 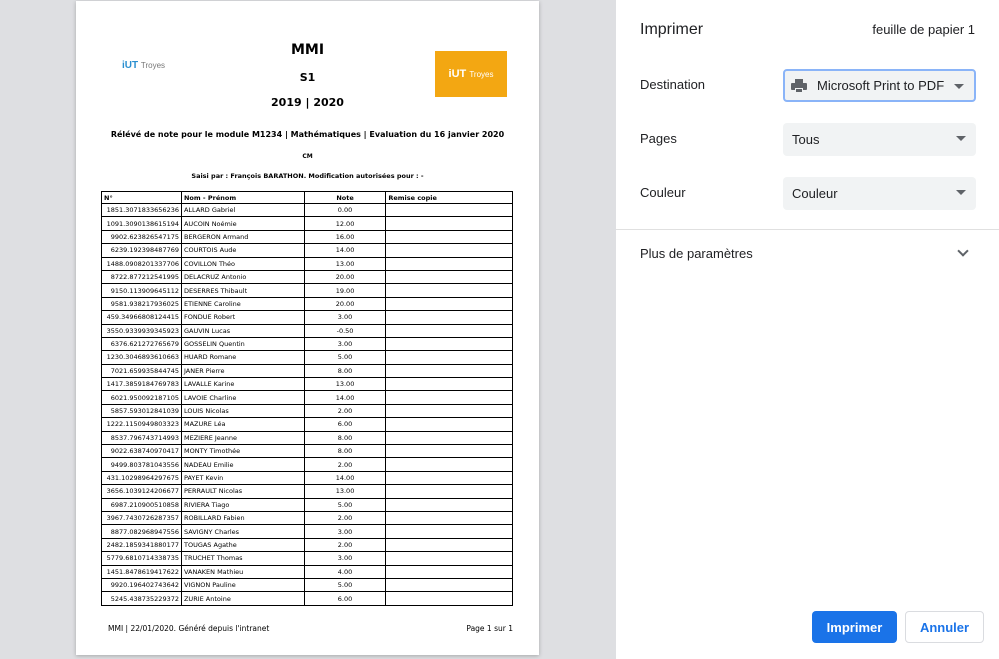 I want to click on table-row: 1230.3046893610663 HUARD Romane 5.00, so click(x=307, y=357).